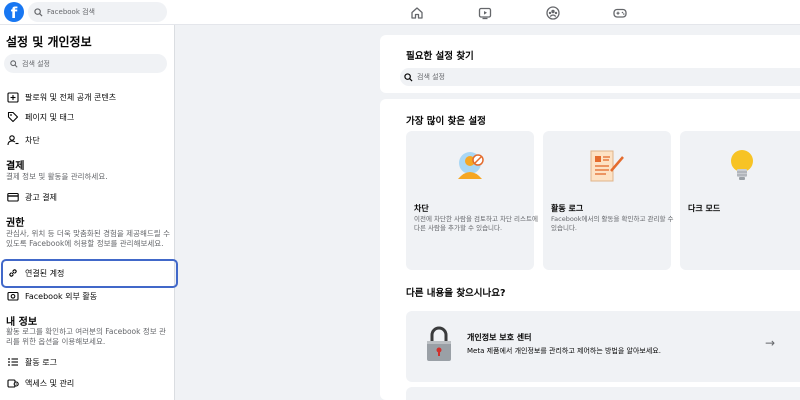  I want to click on sidebar-item-block: 차단, so click(87, 140).